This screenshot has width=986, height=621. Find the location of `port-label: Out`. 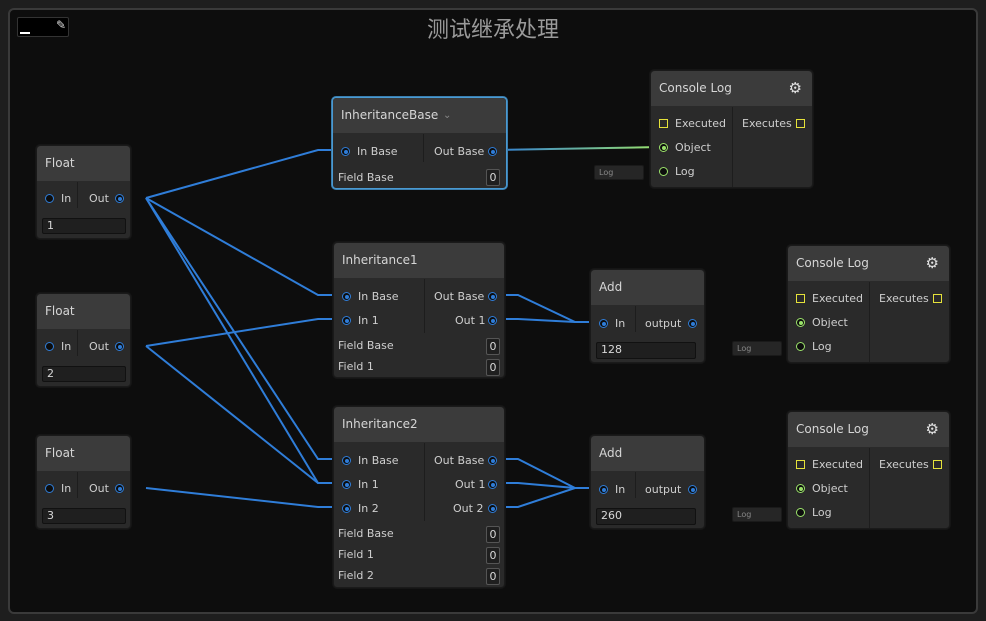

port-label: Out is located at coordinates (99, 488).